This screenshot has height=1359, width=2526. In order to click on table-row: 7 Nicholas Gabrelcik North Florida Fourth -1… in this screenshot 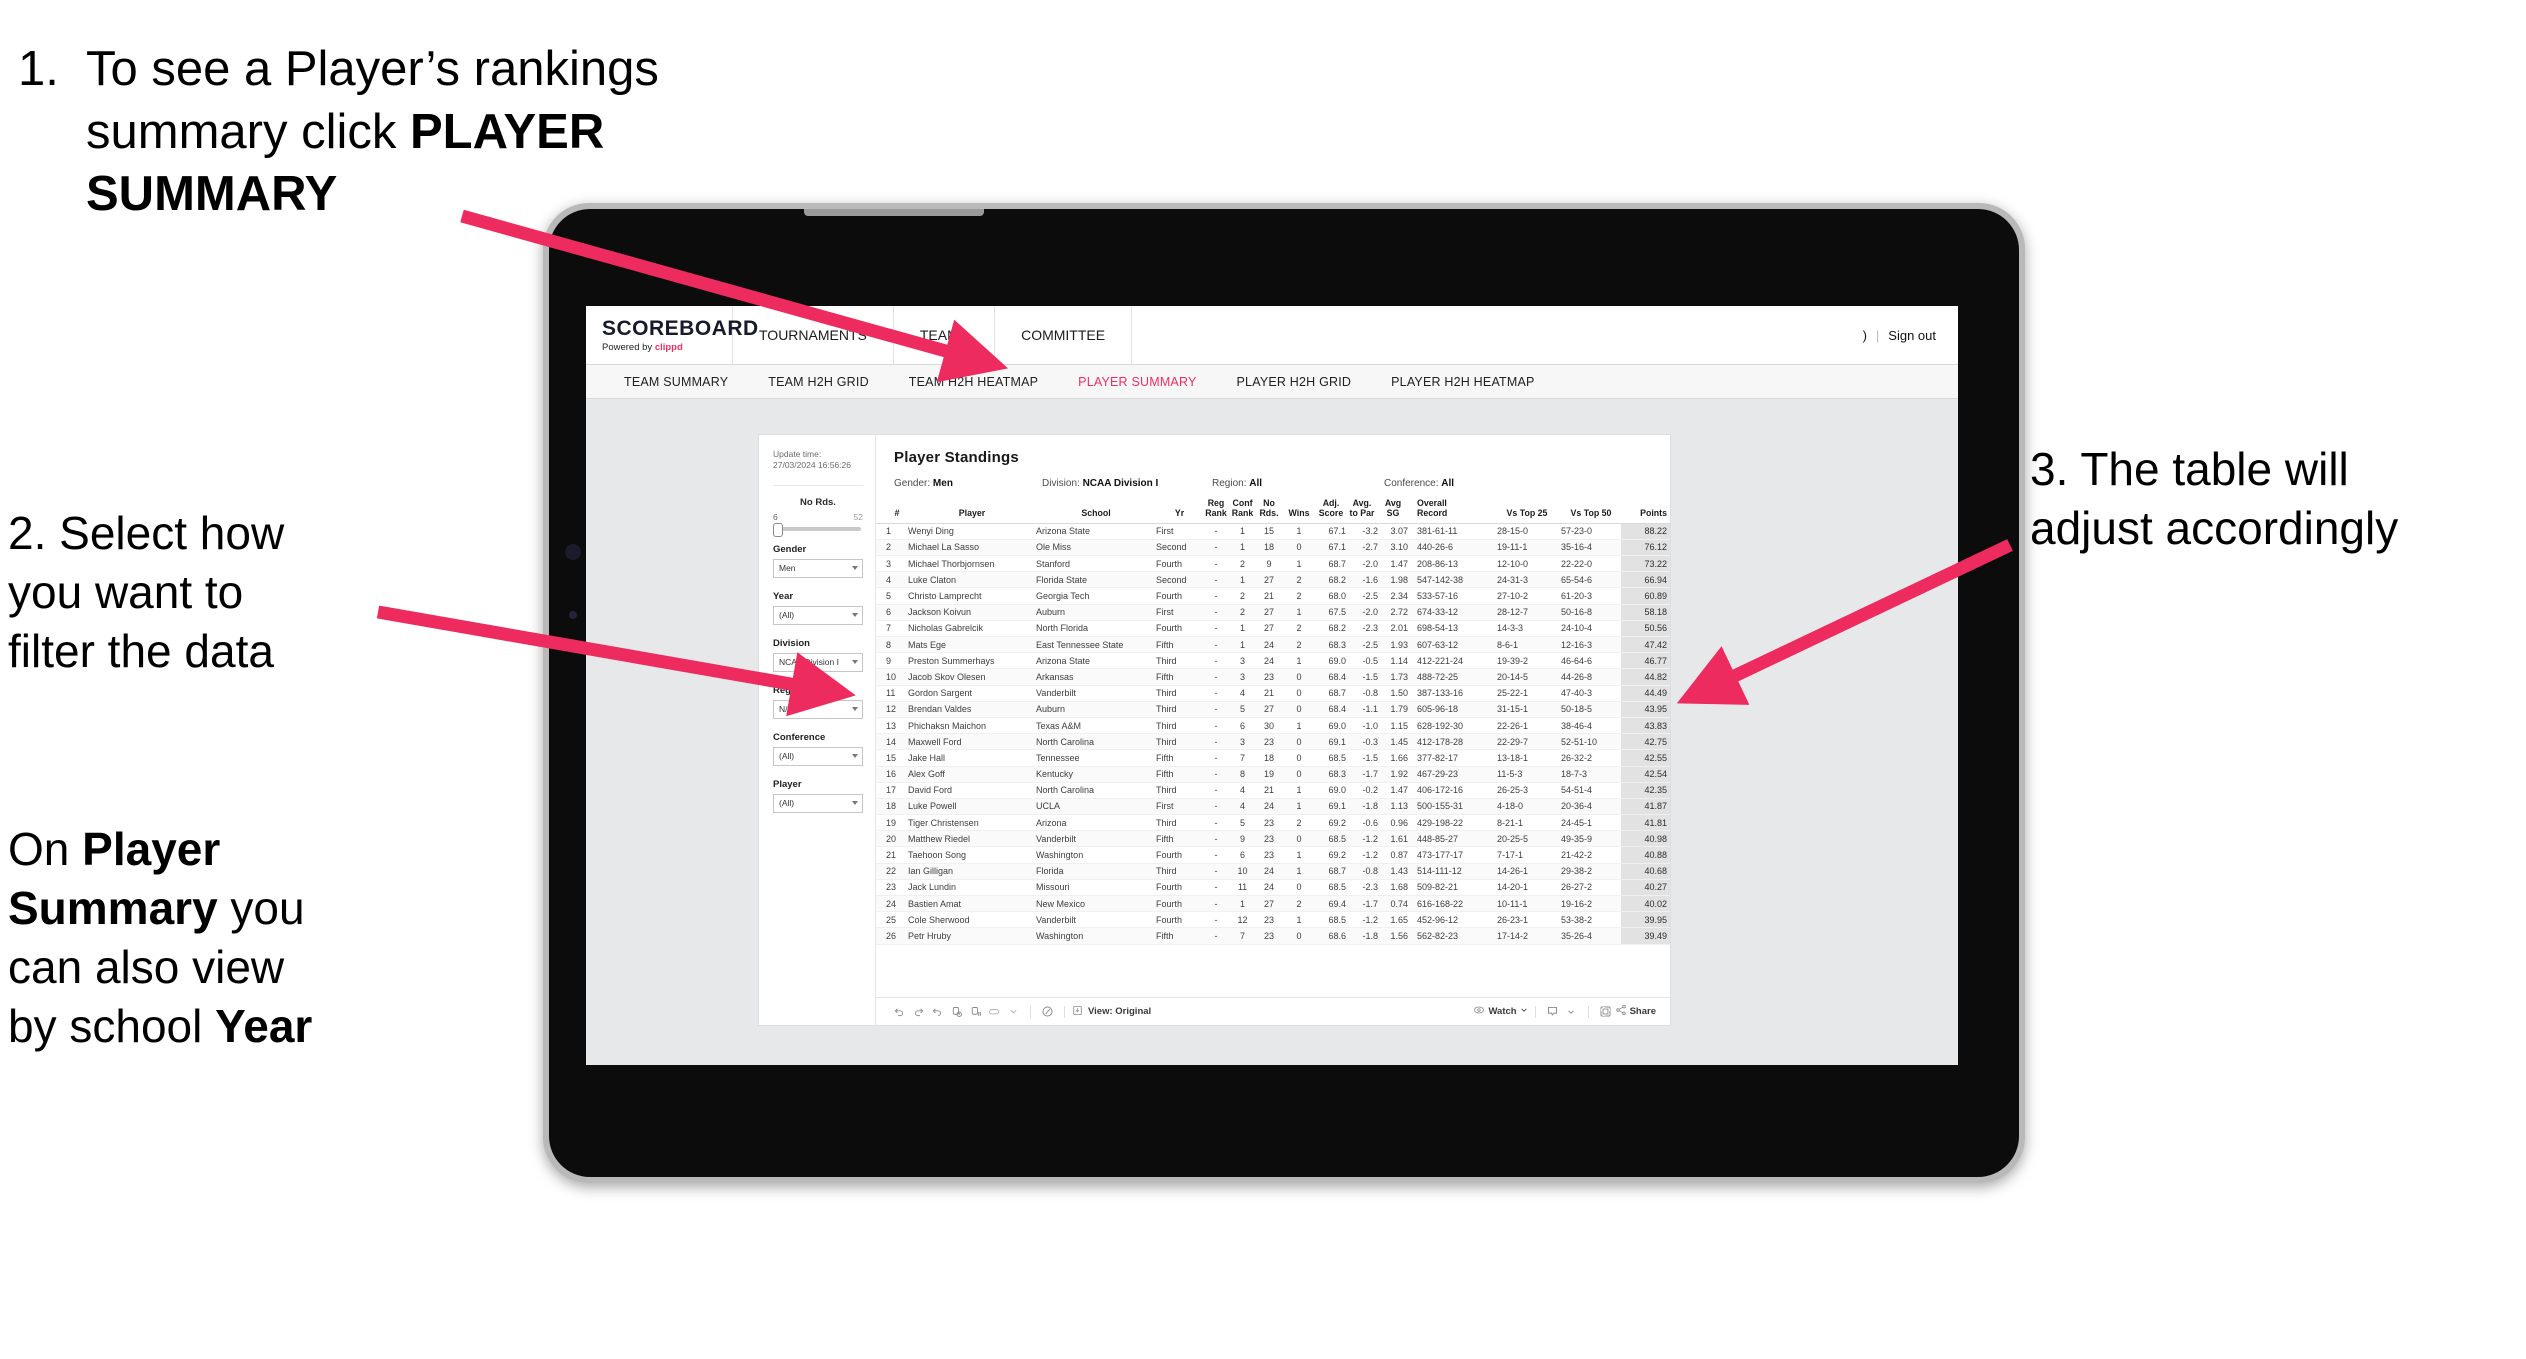, I will do `click(1273, 629)`.